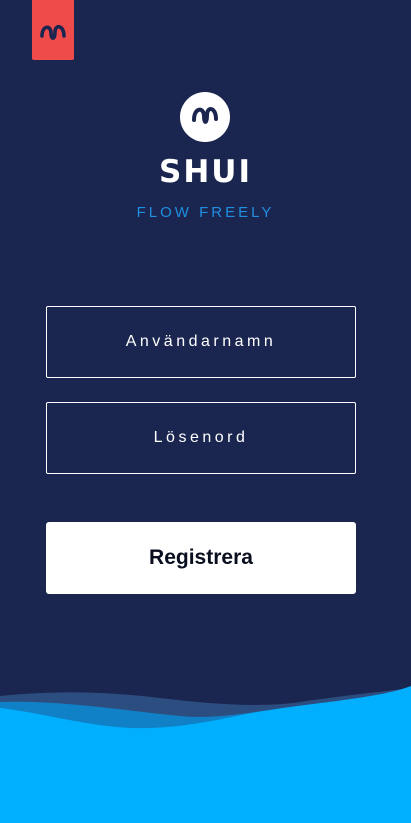 This screenshot has height=823, width=411. What do you see at coordinates (53, 34) in the screenshot?
I see `shui-corner-logo-icon` at bounding box center [53, 34].